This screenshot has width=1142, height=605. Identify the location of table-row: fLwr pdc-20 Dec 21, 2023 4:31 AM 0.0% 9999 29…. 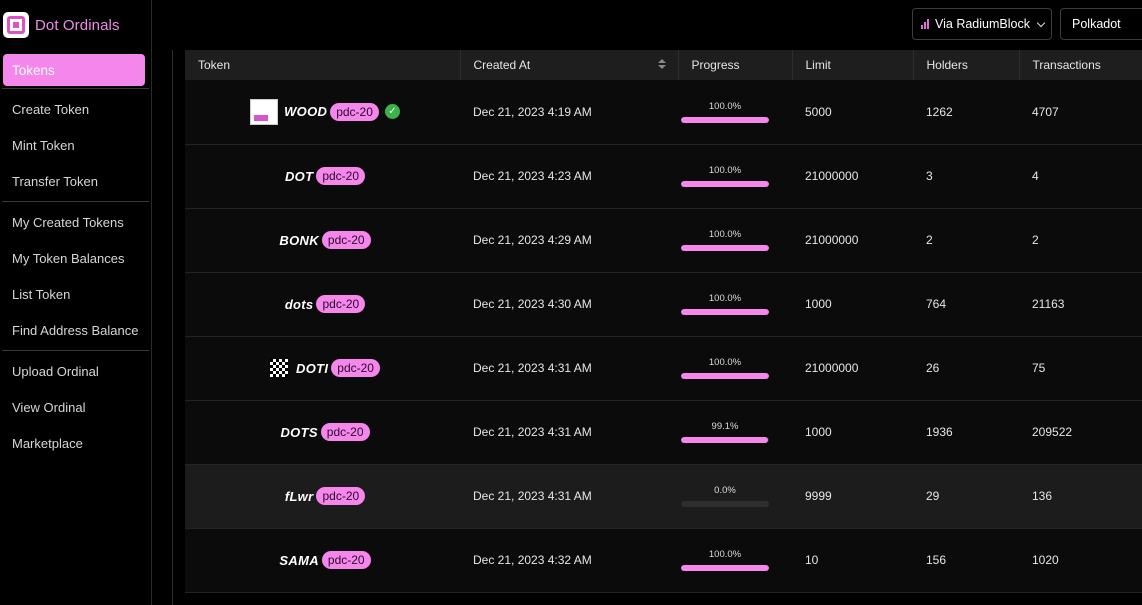
(663, 496).